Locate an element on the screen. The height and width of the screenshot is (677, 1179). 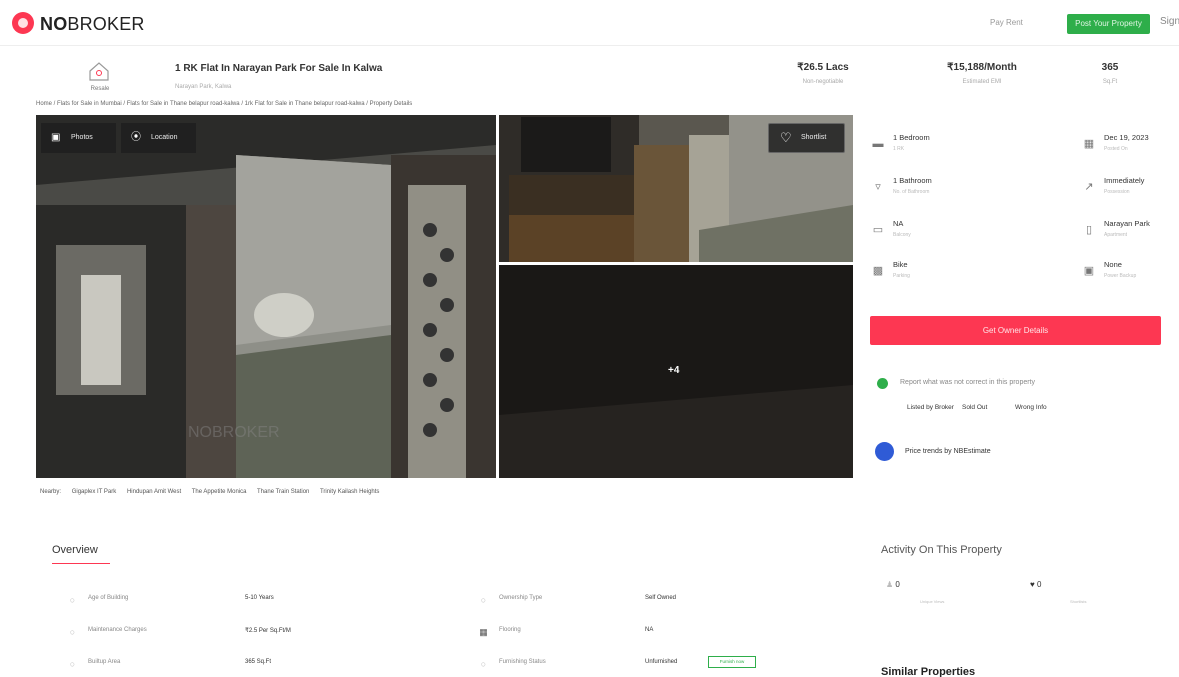
calendar-icon: ▦ is located at coordinates (1089, 144).